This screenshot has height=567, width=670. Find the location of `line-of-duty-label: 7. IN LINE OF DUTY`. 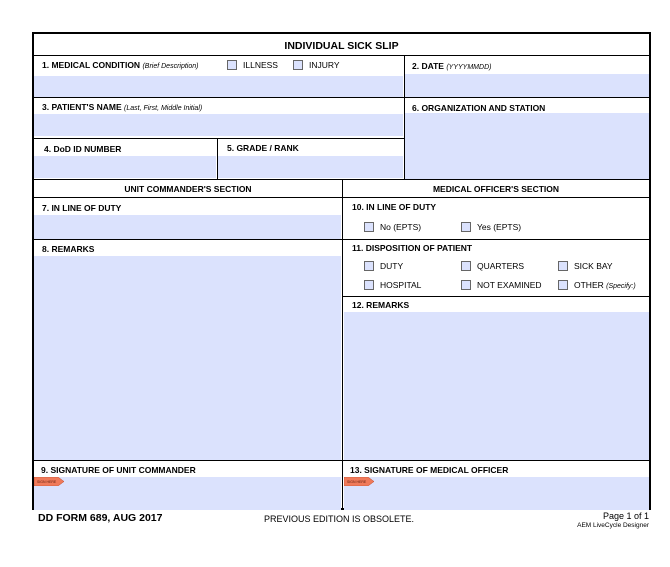

line-of-duty-label: 7. IN LINE OF DUTY is located at coordinates (82, 208).